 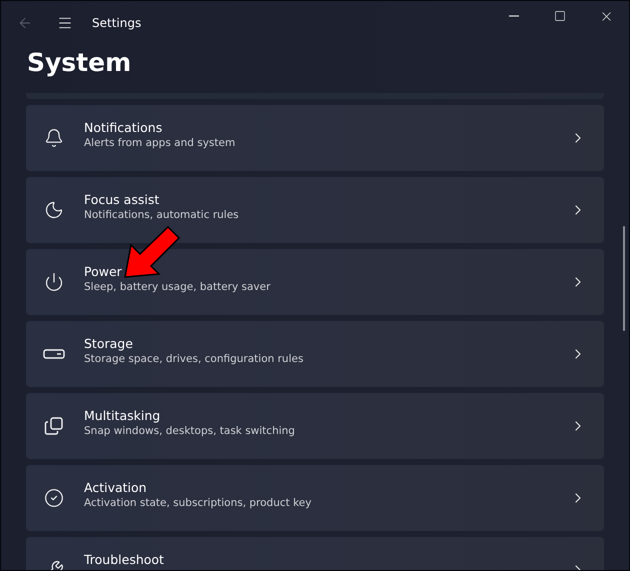 What do you see at coordinates (103, 271) in the screenshot?
I see `item-title: Power` at bounding box center [103, 271].